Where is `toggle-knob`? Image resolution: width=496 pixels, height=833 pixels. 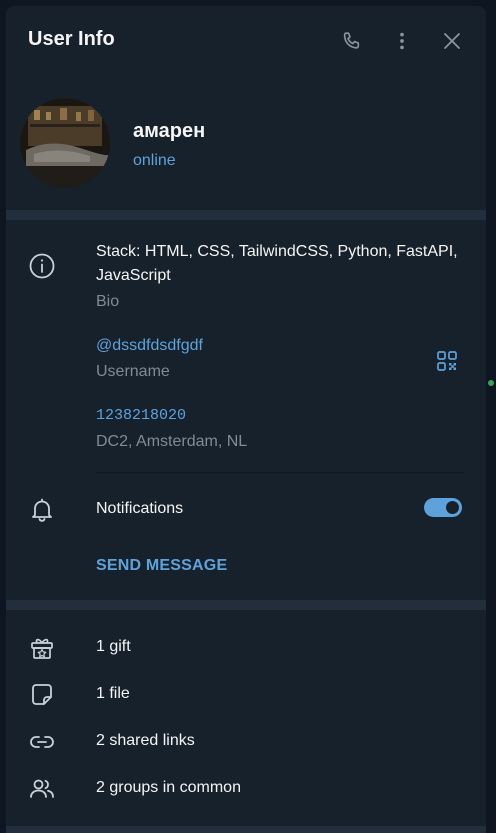
toggle-knob is located at coordinates (452, 507).